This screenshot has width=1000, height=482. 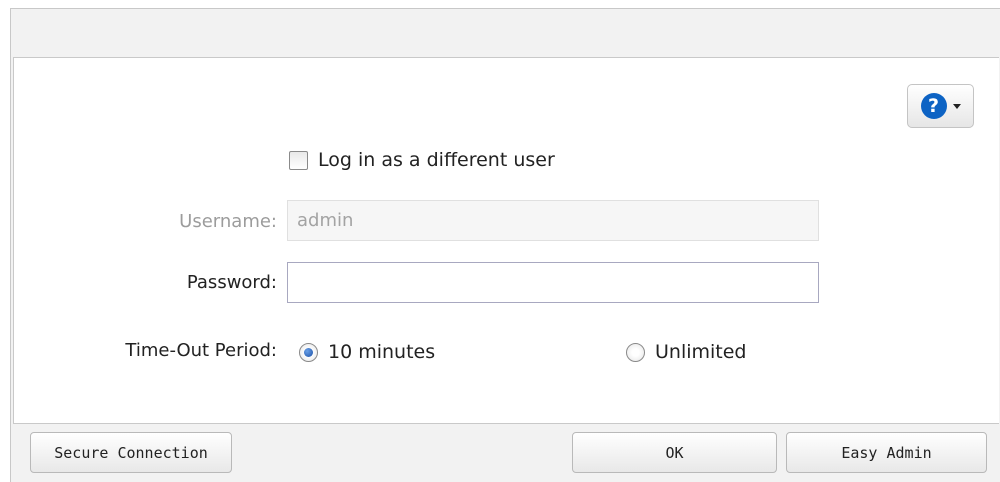 I want to click on easy-admin-button: Easy Admin, so click(x=886, y=452).